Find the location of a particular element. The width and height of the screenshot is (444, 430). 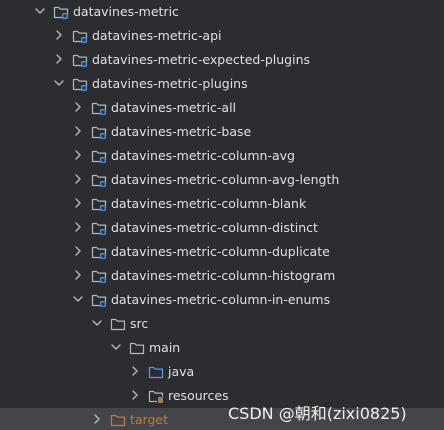

tree-item: datavines-metric-api is located at coordinates (222, 36).